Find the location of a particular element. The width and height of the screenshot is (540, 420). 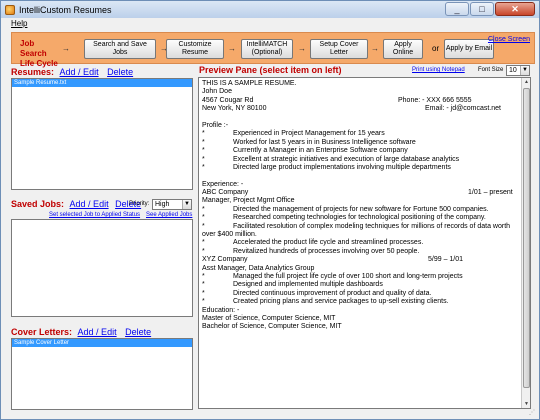

intellimatch-optional-label: (Optional) is located at coordinates (267, 52).